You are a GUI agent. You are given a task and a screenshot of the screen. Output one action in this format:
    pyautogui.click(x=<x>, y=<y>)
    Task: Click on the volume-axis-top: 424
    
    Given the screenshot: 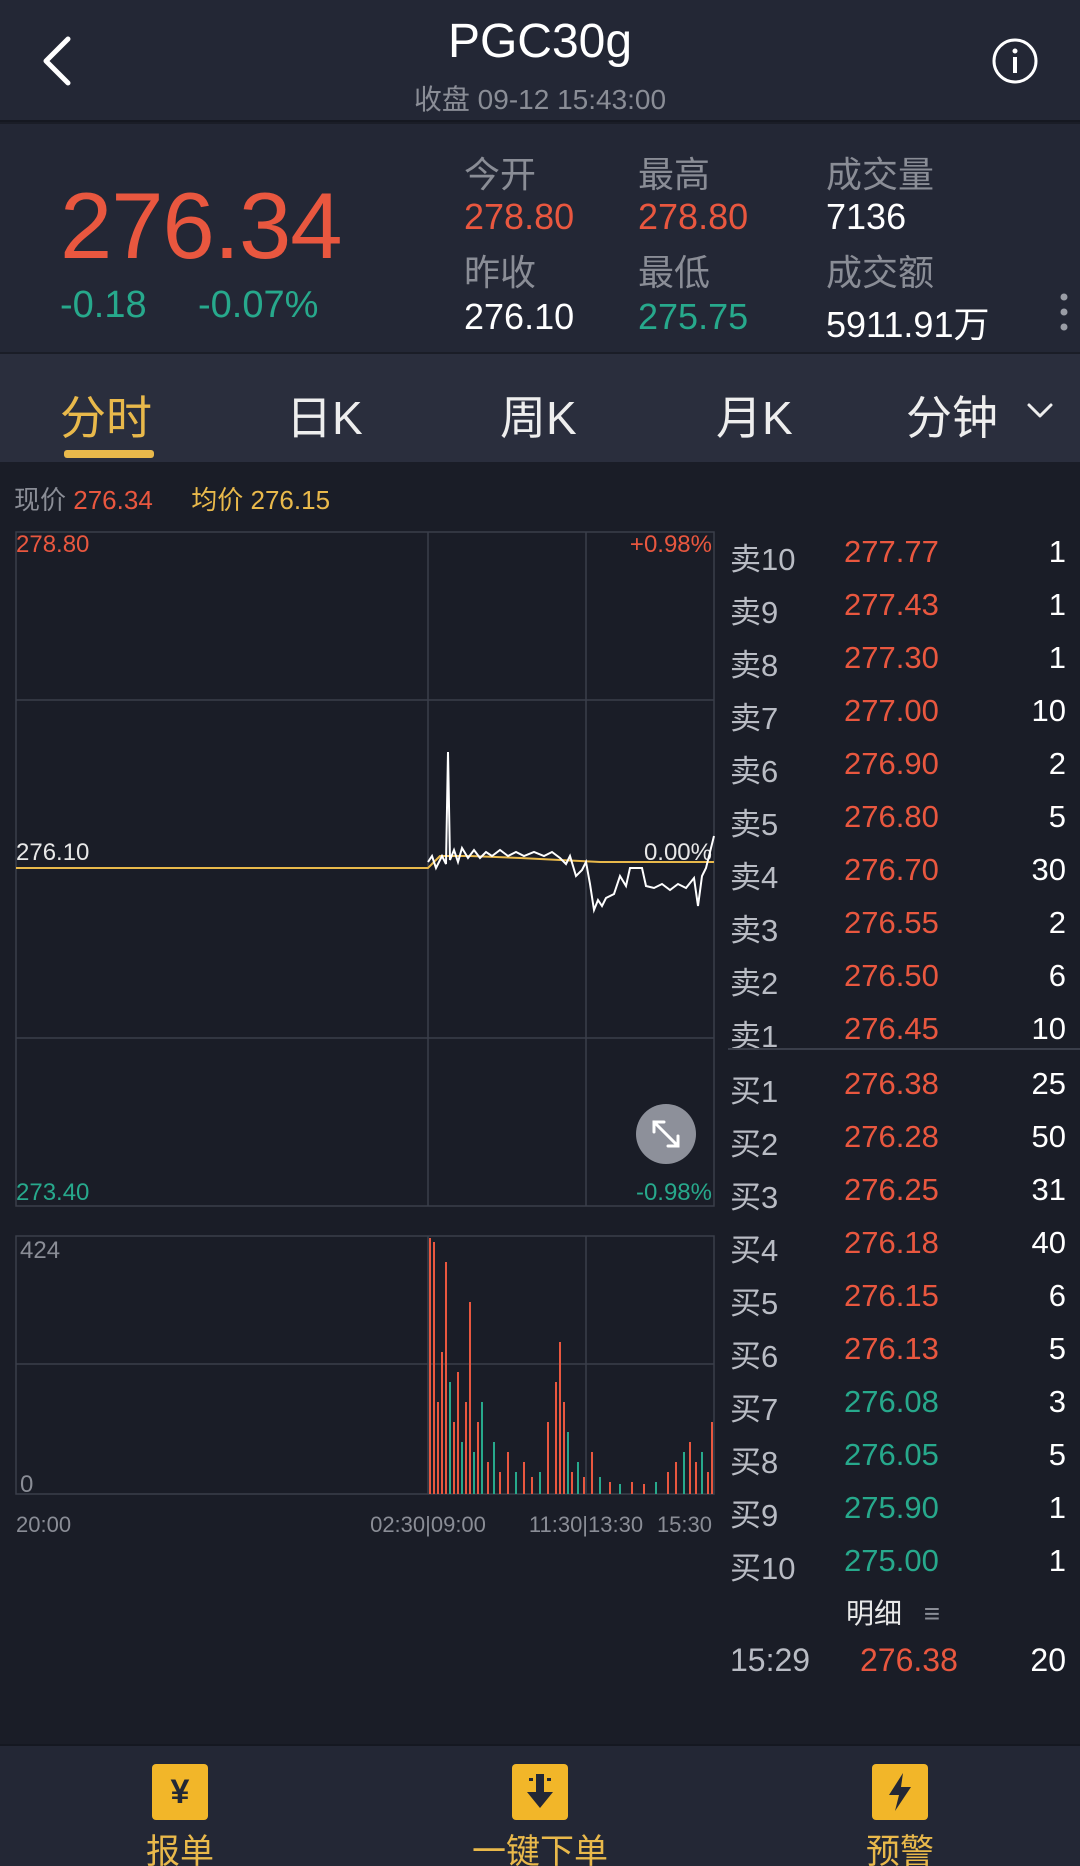 What is the action you would take?
    pyautogui.click(x=40, y=1250)
    